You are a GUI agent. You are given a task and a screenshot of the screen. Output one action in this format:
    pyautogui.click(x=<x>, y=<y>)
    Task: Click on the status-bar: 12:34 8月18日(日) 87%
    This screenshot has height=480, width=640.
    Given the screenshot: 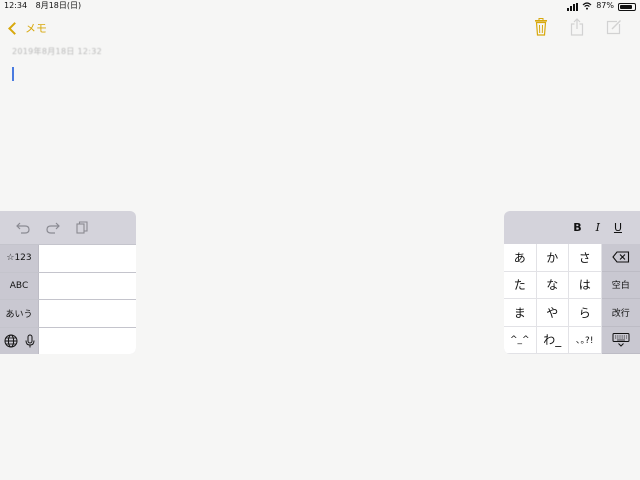 What is the action you would take?
    pyautogui.click(x=320, y=6)
    